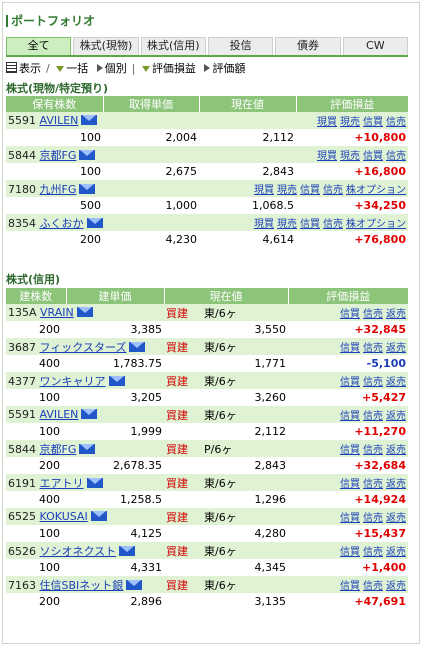 The height and width of the screenshot is (650, 424). What do you see at coordinates (22, 120) in the screenshot?
I see `stock-code: 5591` at bounding box center [22, 120].